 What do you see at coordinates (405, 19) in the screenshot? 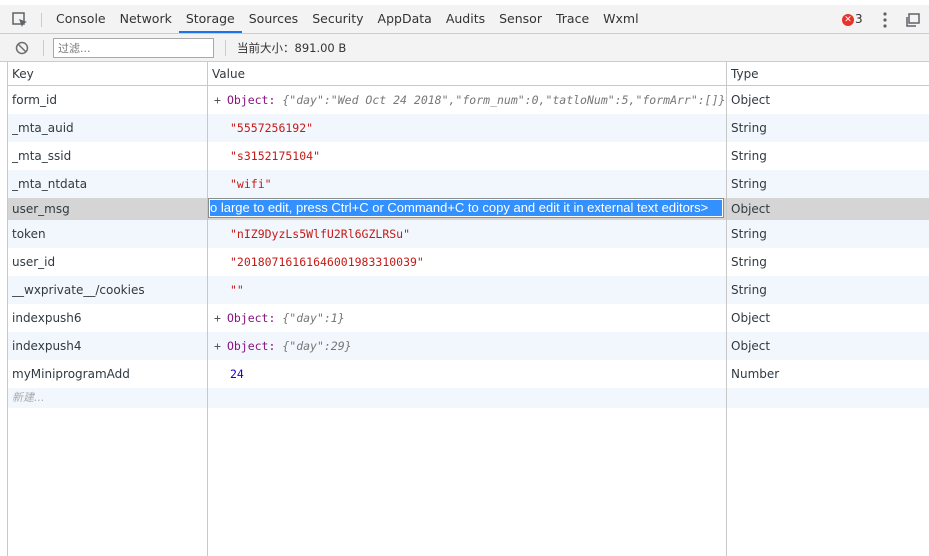
I see `tab-appdata: AppData` at bounding box center [405, 19].